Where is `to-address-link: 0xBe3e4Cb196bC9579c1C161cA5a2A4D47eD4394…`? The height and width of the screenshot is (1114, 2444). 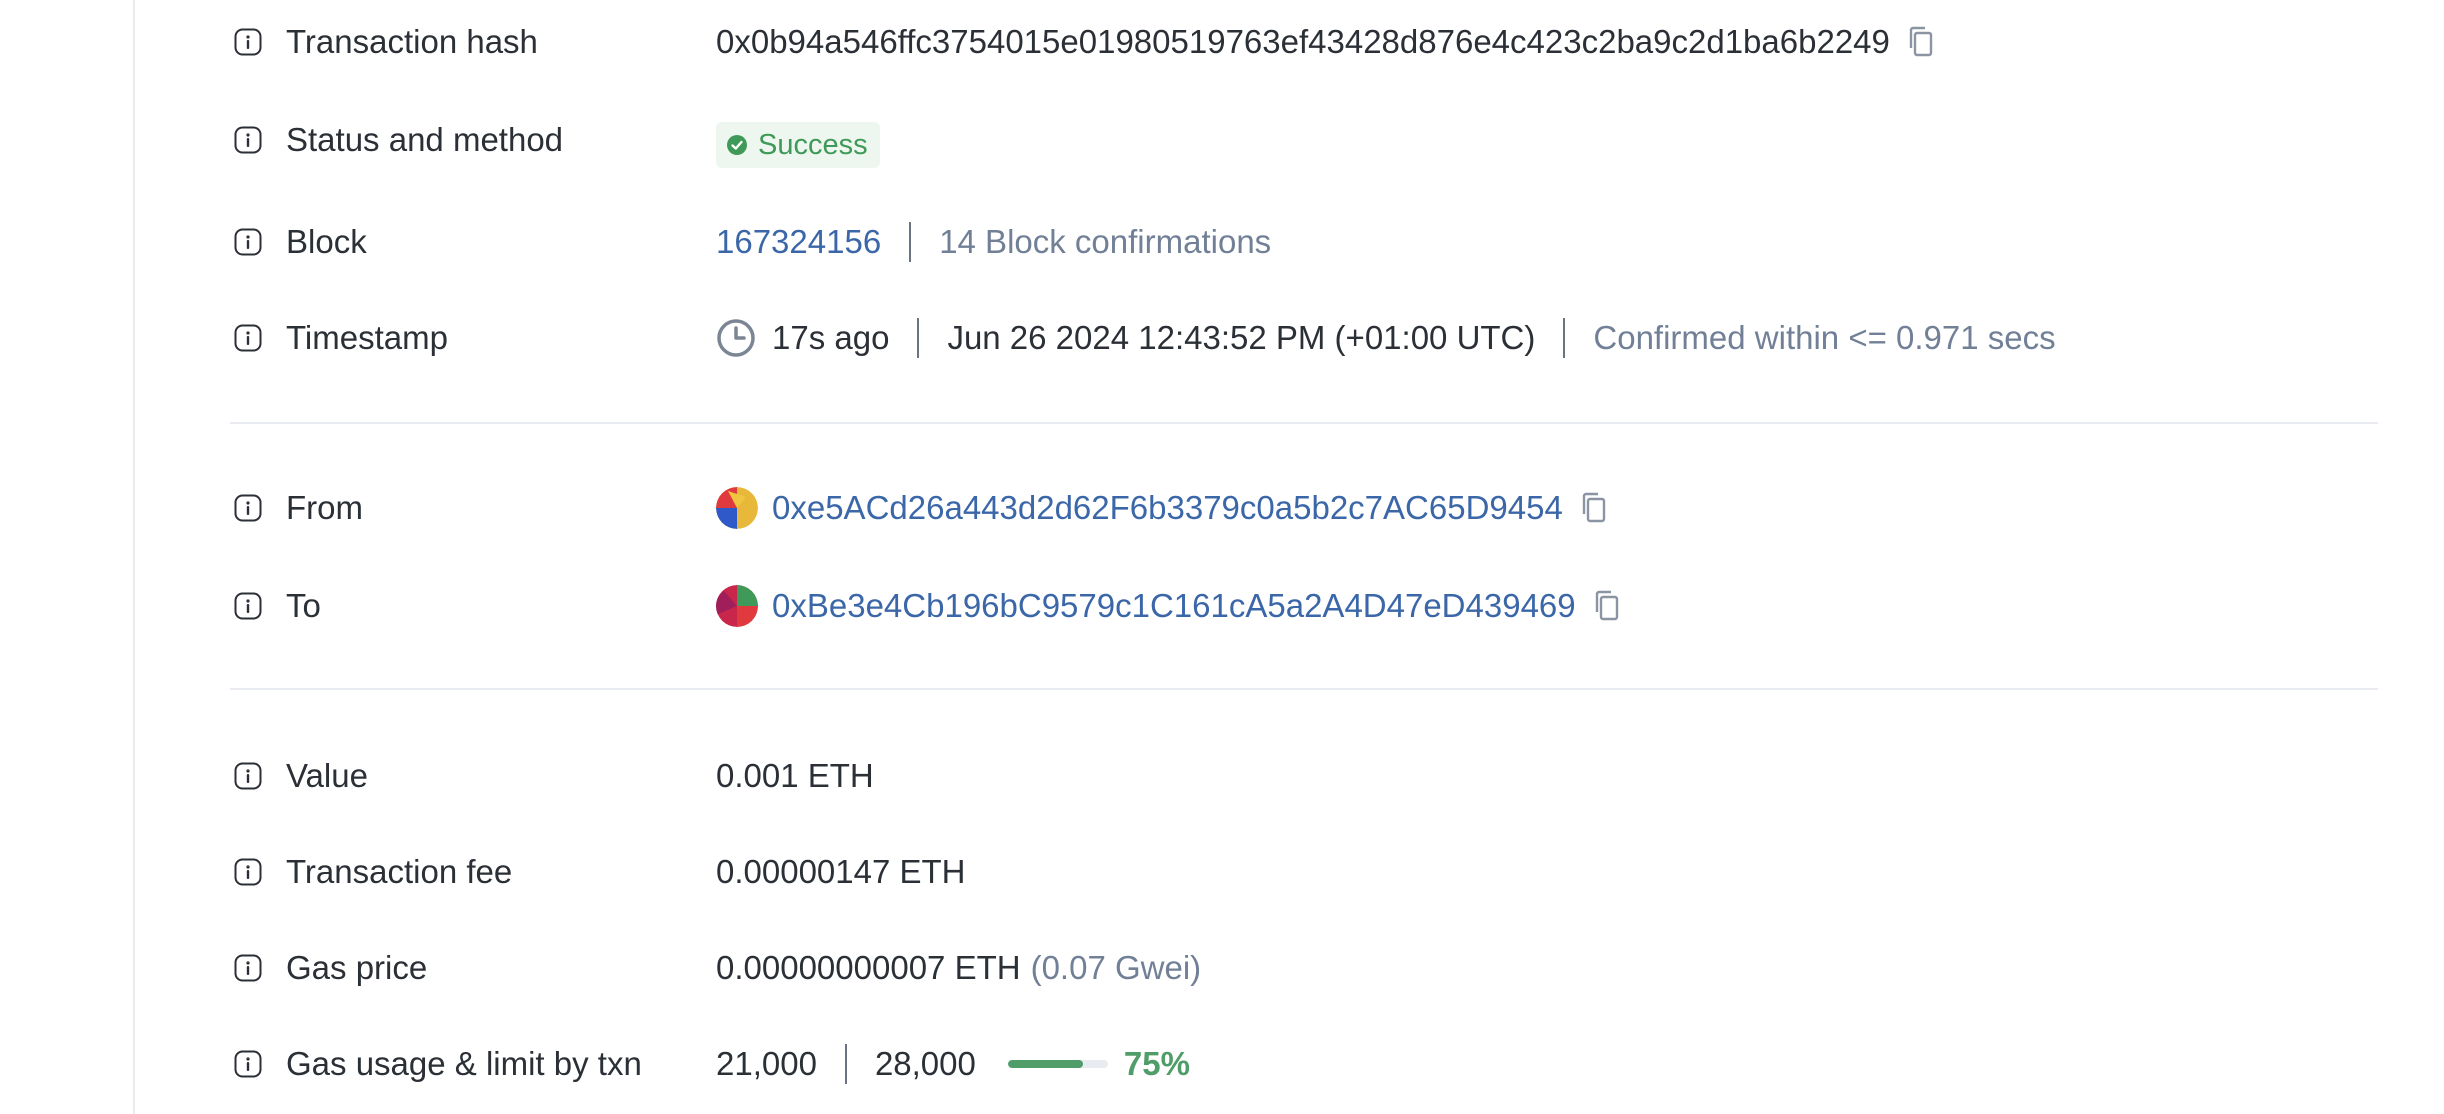
to-address-link: 0xBe3e4Cb196bC9579c1C161cA5a2A4D47eD4394… is located at coordinates (1174, 606).